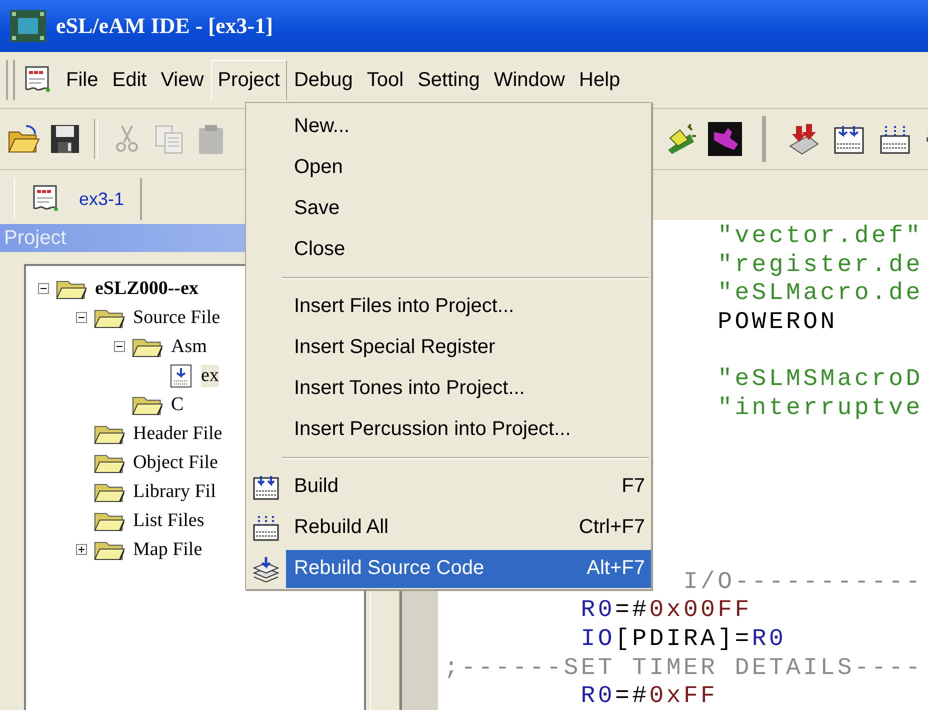 The width and height of the screenshot is (928, 710). What do you see at coordinates (468, 167) in the screenshot?
I see `menu-item: Open` at bounding box center [468, 167].